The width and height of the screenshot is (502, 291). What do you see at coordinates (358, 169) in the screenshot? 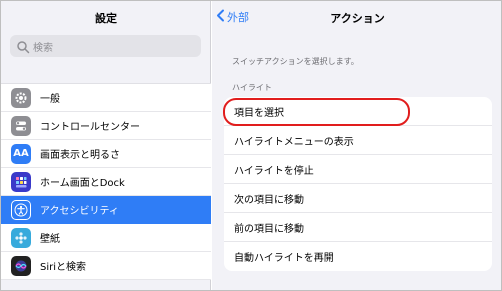
I see `action-row-stop-highlight: ハイライトを停止` at bounding box center [358, 169].